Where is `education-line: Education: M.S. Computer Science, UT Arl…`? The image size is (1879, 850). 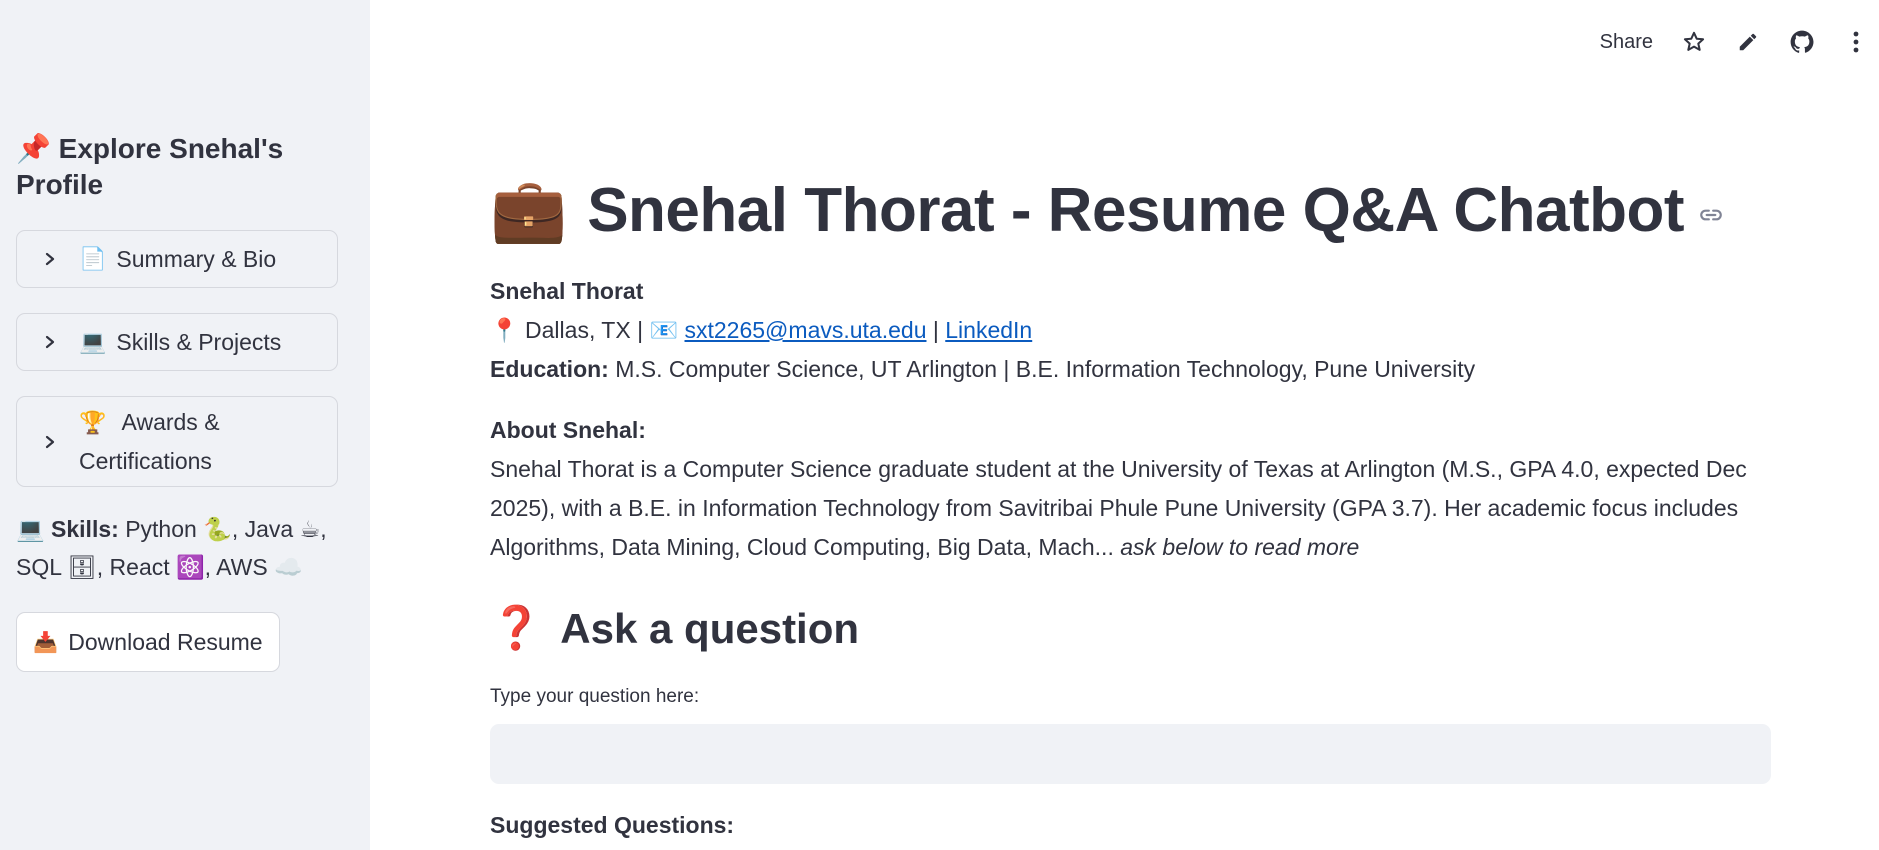 education-line: Education: M.S. Computer Science, UT Arl… is located at coordinates (1135, 369).